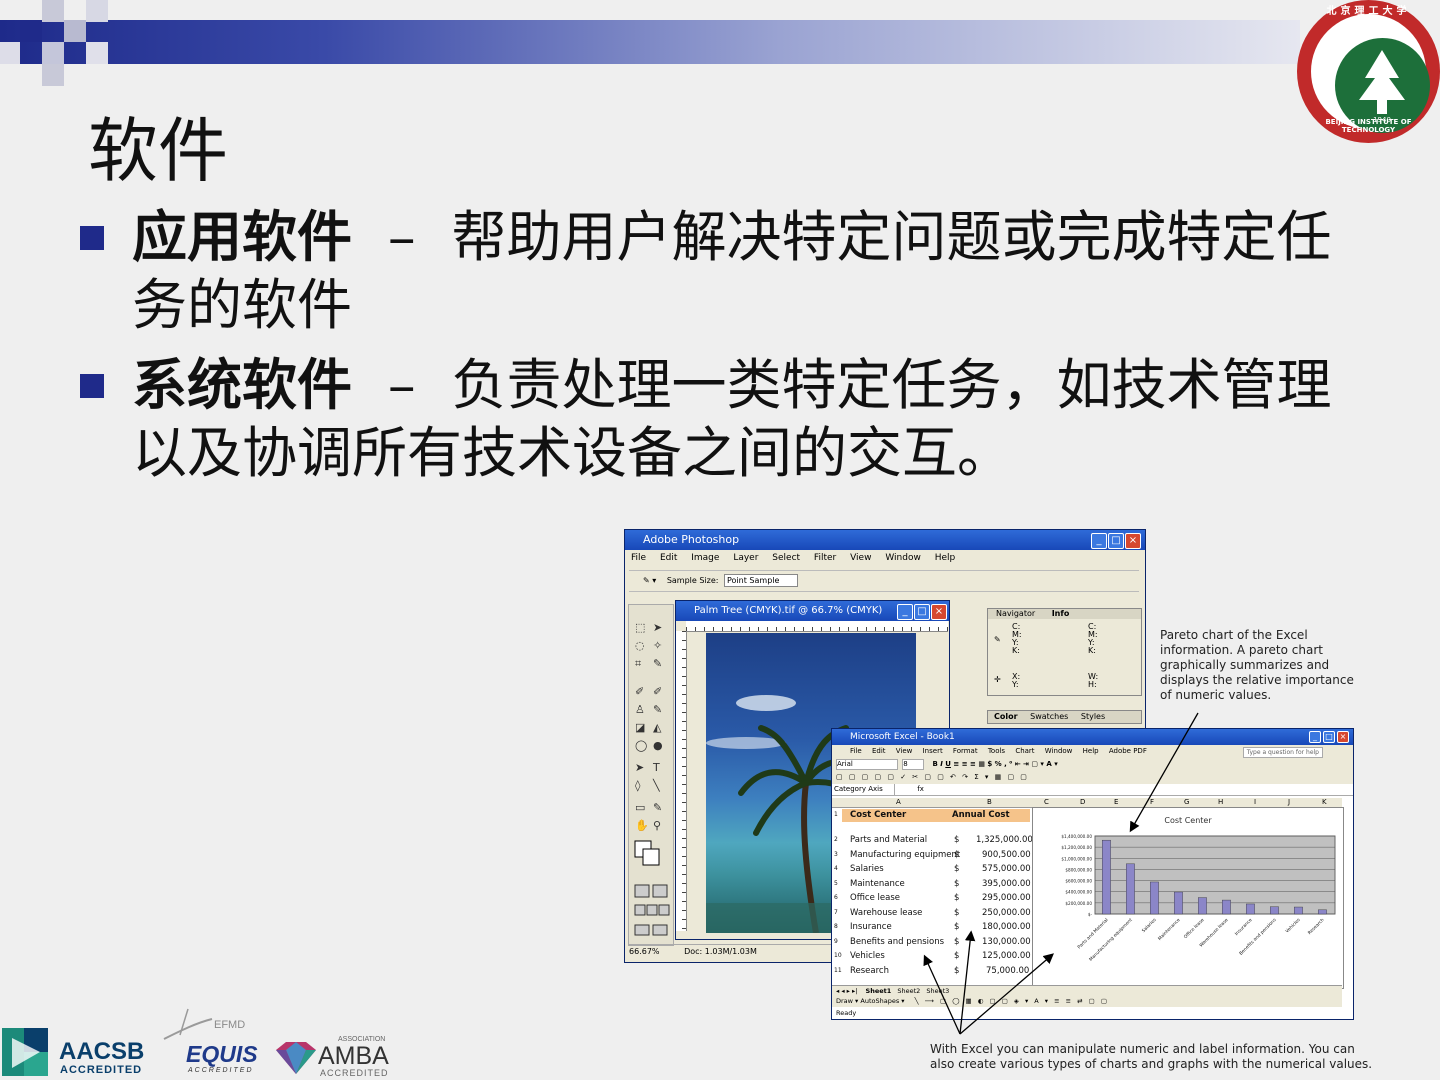  What do you see at coordinates (1092, 777) in the screenshot?
I see `excel-standard-toolbar: ▢ ▢ ▢ ▢ ▢ ✓ ✂ ▢ ▢ ↶ ↷ Σ ▾ ▦ ▢ ▢` at bounding box center [1092, 777].